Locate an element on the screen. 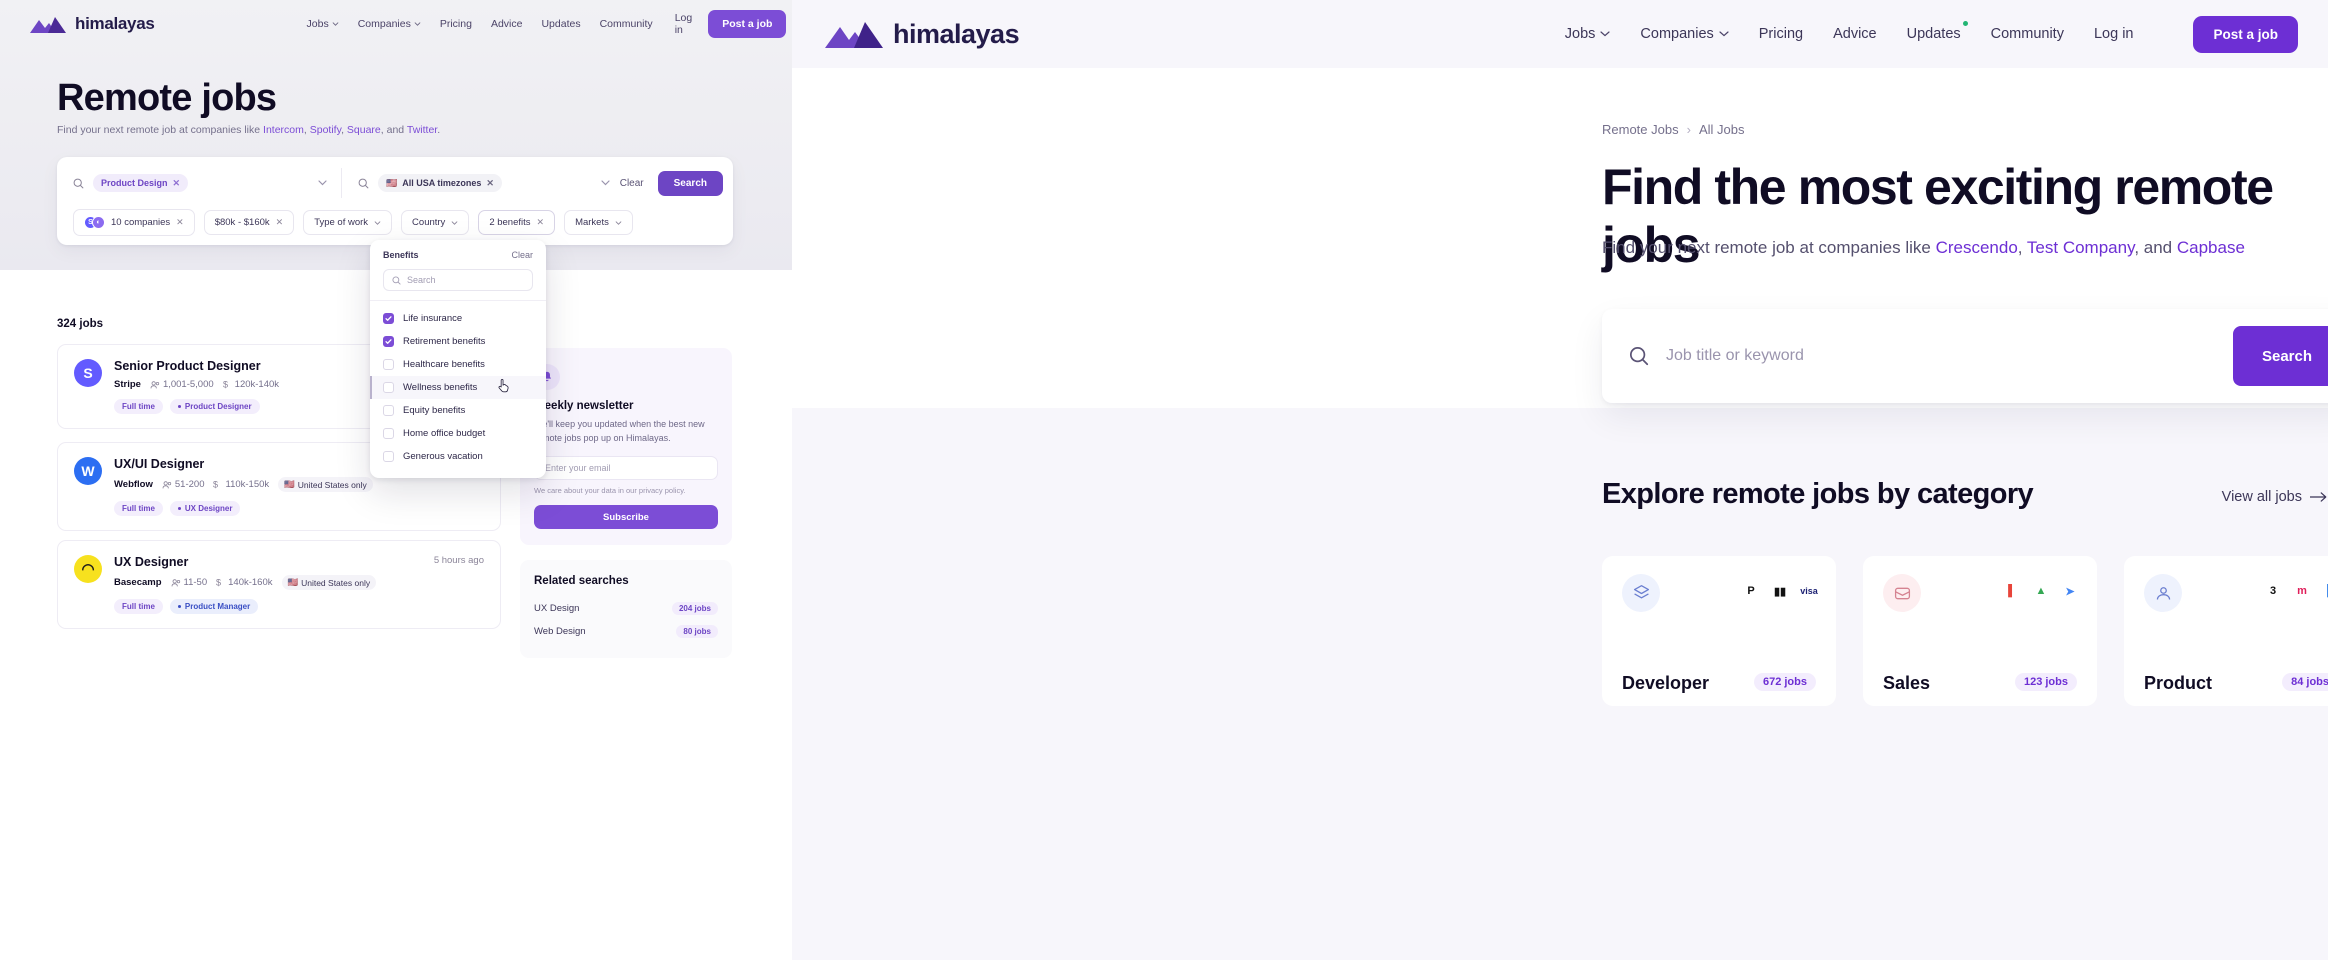 The height and width of the screenshot is (960, 2328). category-job-count: 672 jobs is located at coordinates (1784, 682).